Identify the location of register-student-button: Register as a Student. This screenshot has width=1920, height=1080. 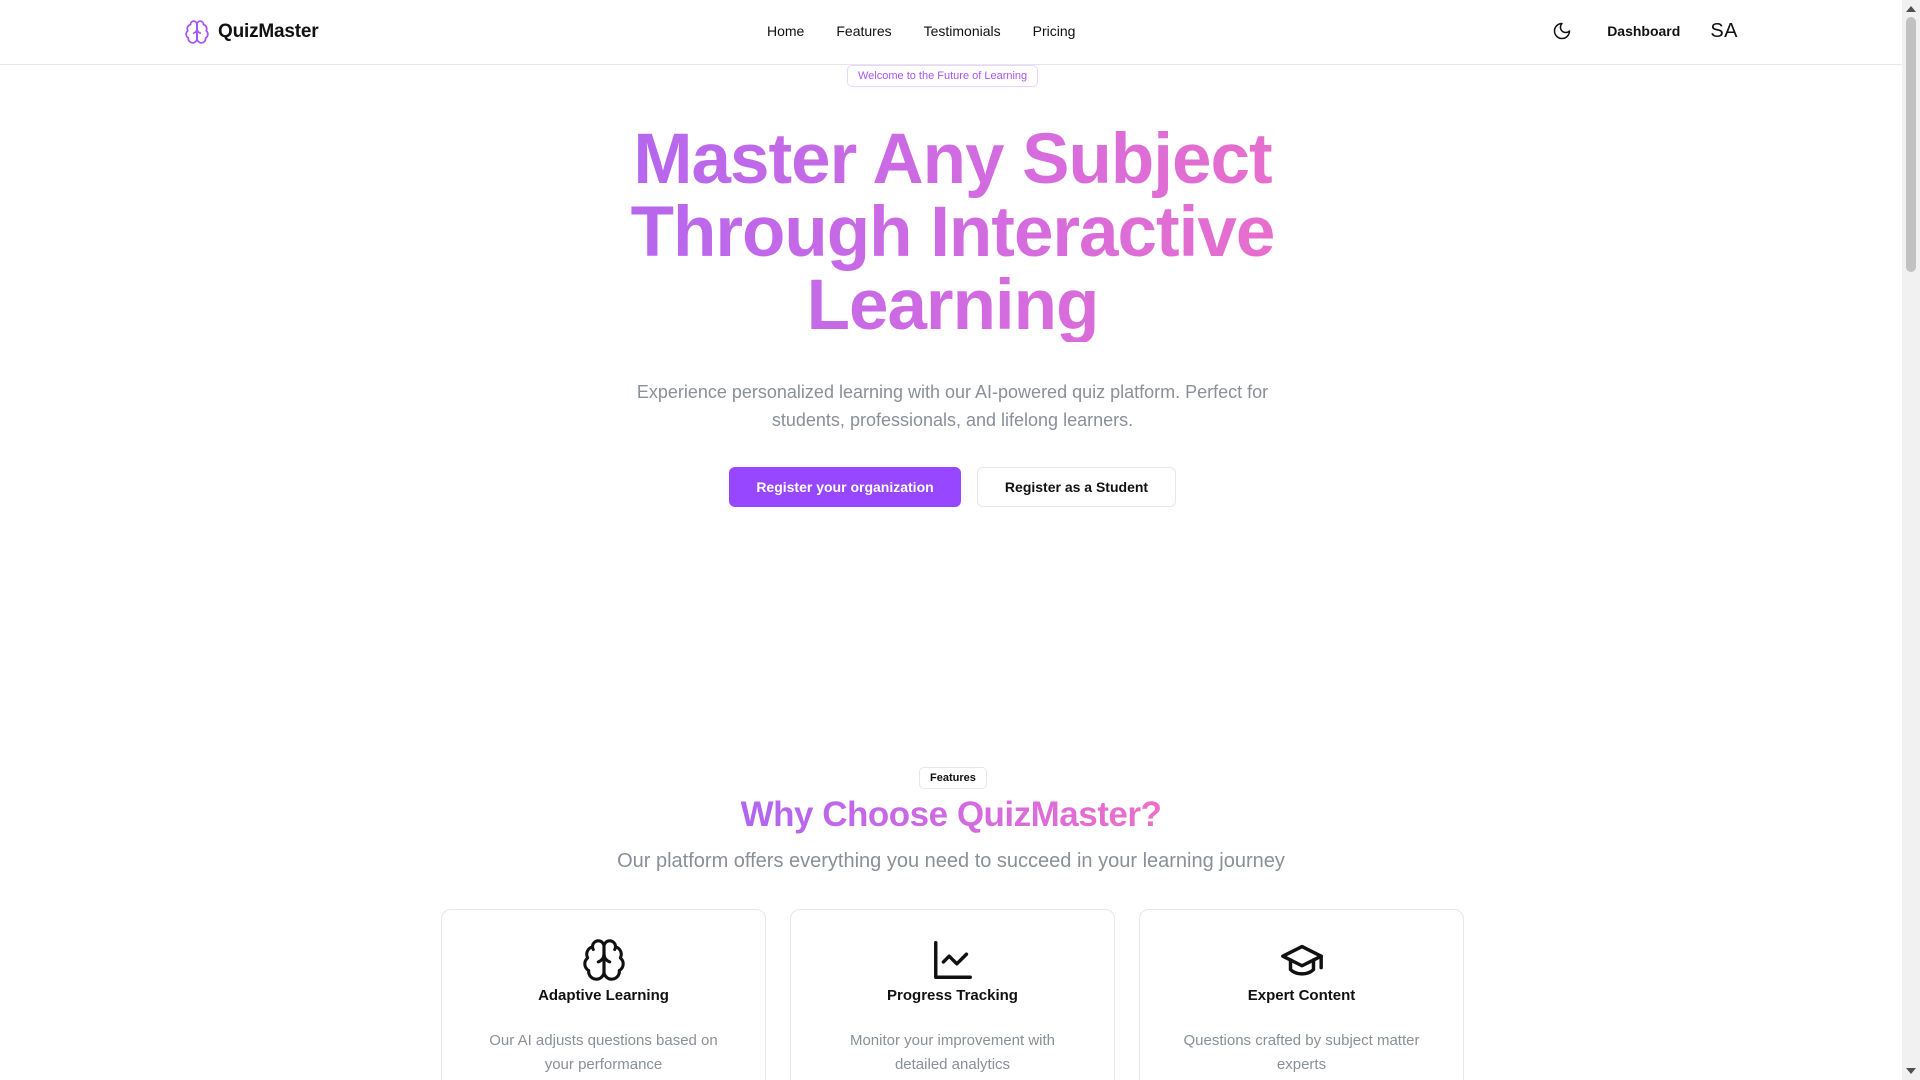
(1076, 487).